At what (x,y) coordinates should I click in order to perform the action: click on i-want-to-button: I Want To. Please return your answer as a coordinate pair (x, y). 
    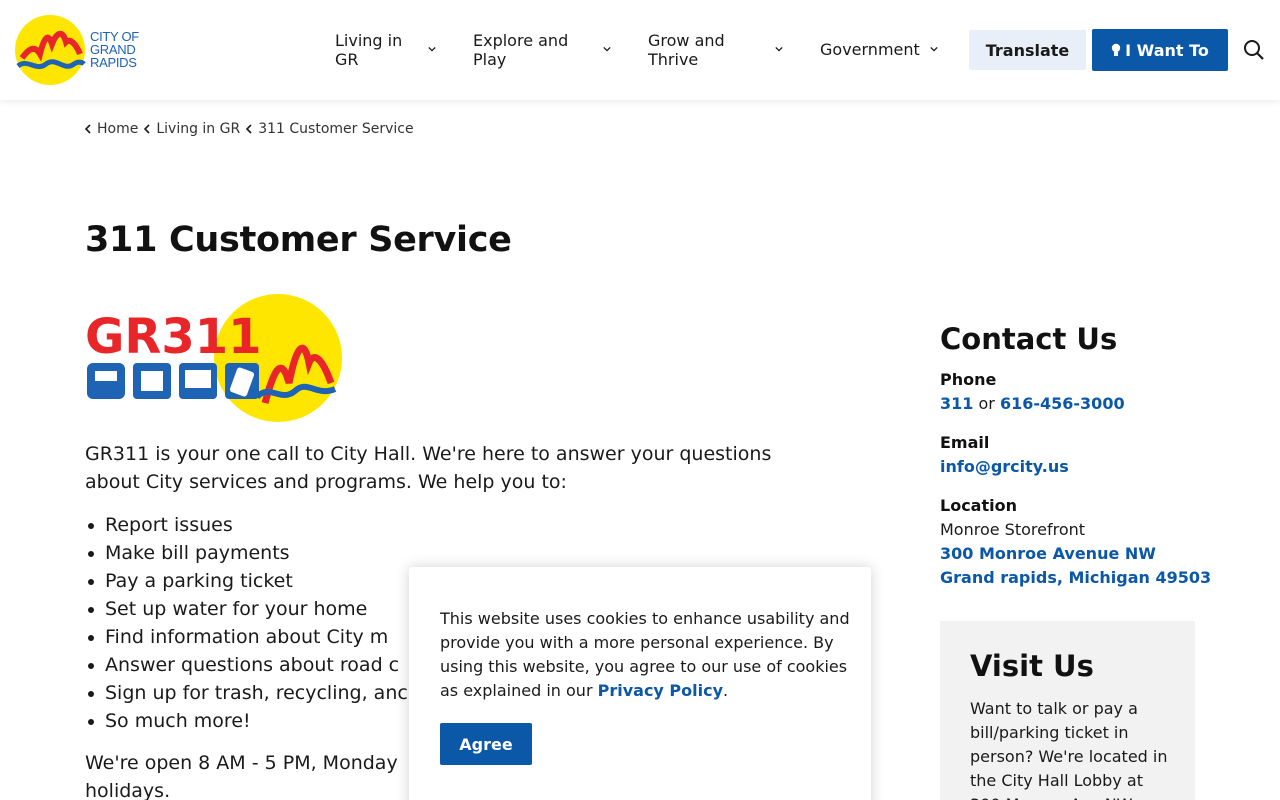
    Looking at the image, I should click on (1160, 50).